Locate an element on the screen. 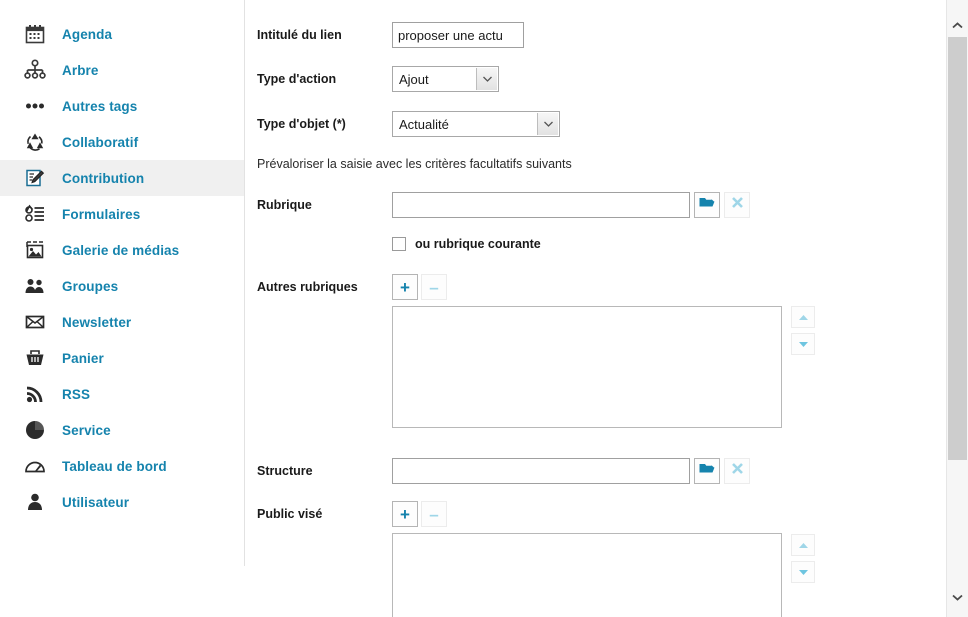  field-row-current-rubrique: ou rubrique courante is located at coordinates (466, 244).